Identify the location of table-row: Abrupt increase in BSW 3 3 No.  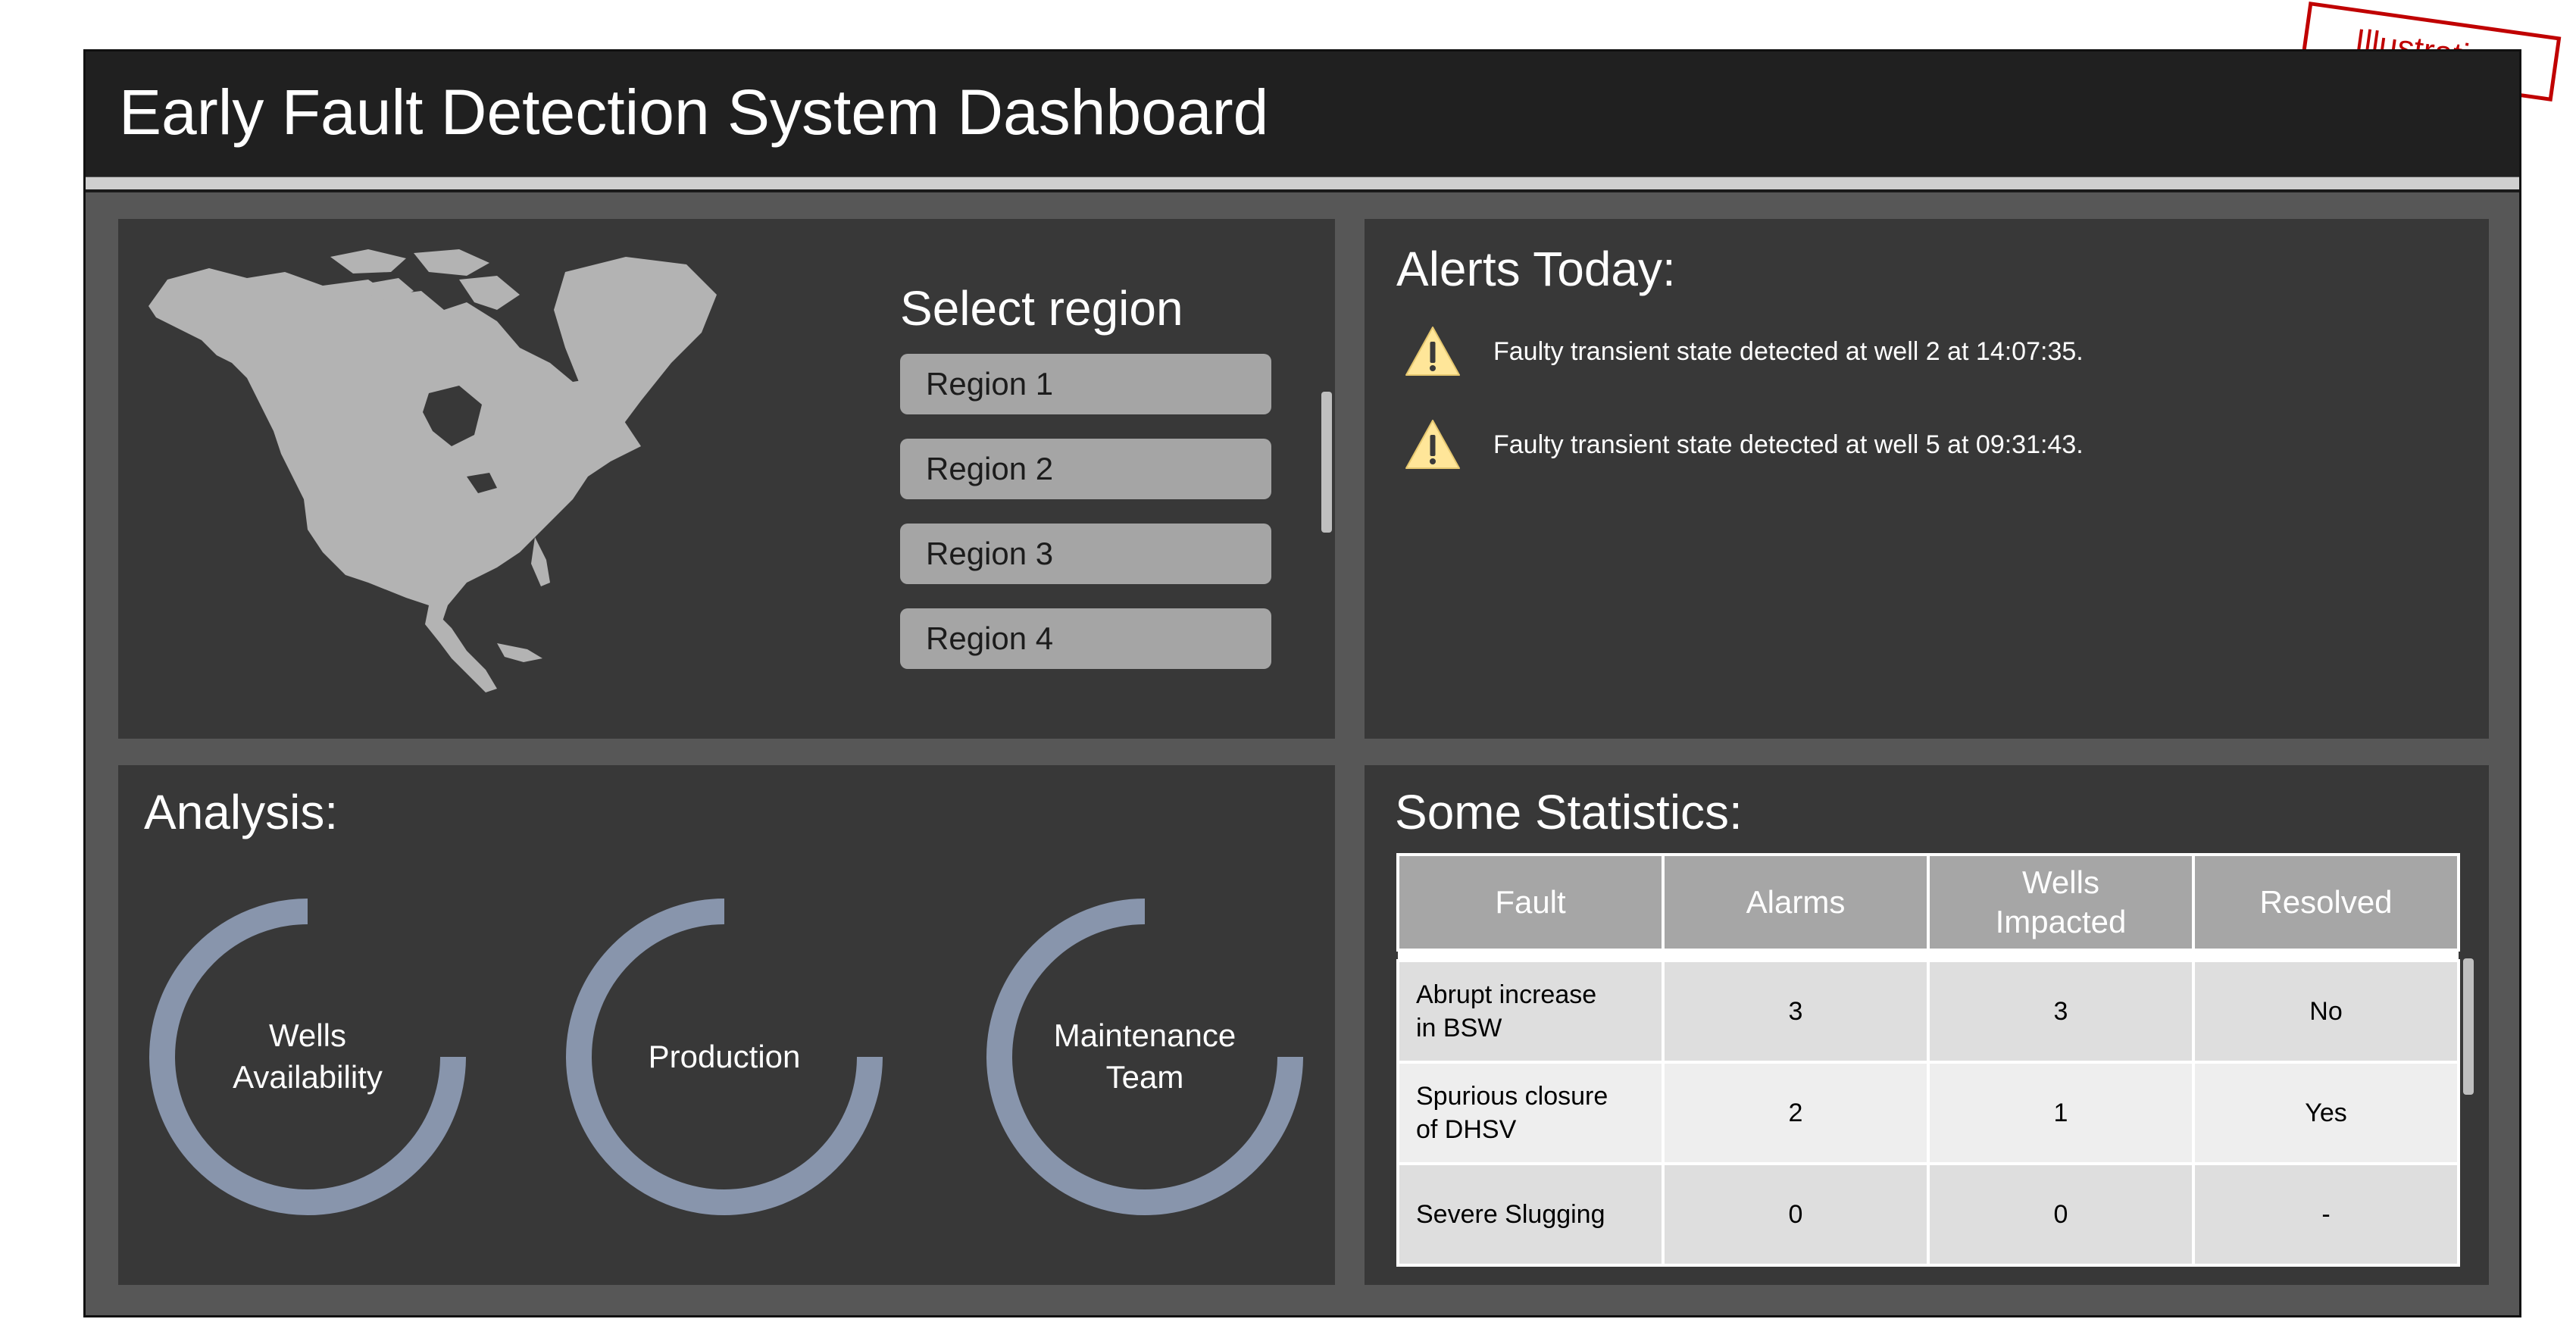
(1928, 1012).